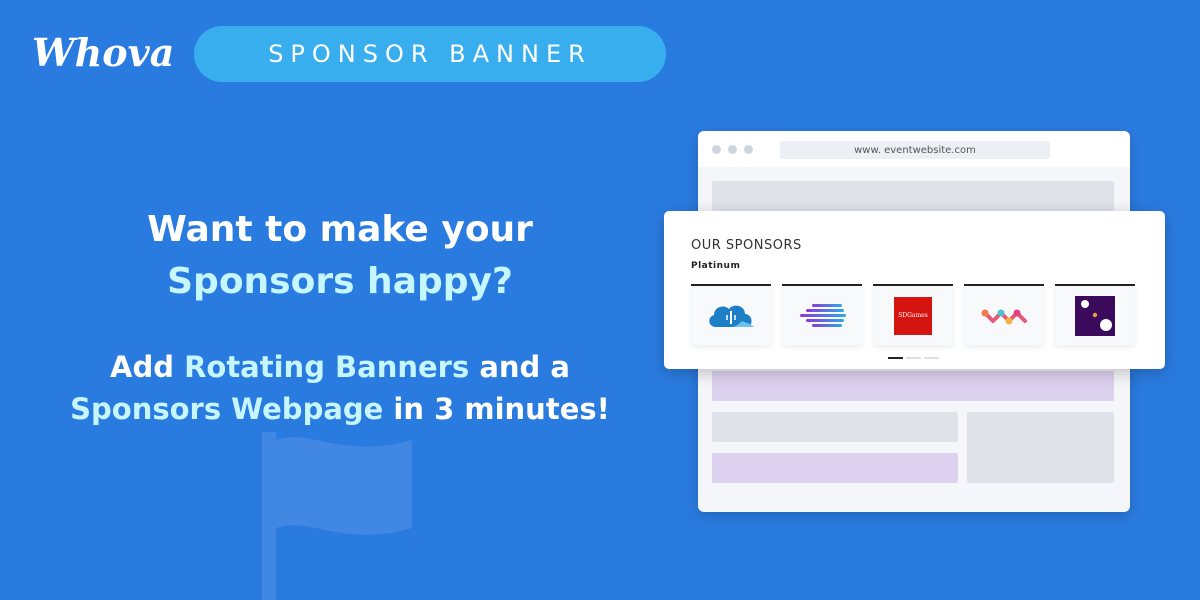  I want to click on browser-toolbar: www. eventwebsite.com, so click(914, 149).